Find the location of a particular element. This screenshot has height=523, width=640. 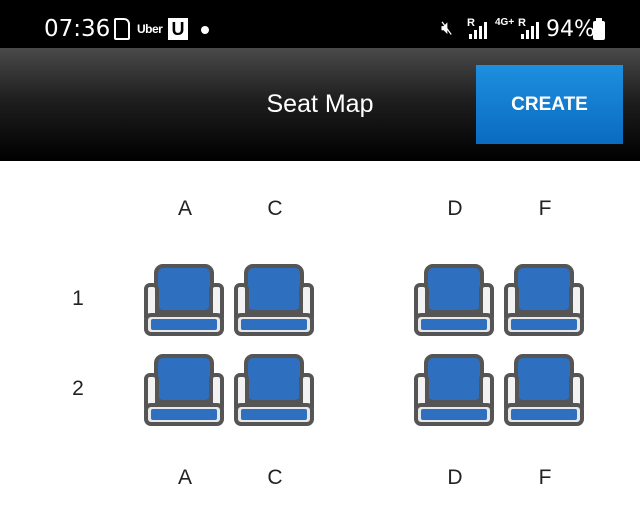

seat-2f is located at coordinates (544, 390).